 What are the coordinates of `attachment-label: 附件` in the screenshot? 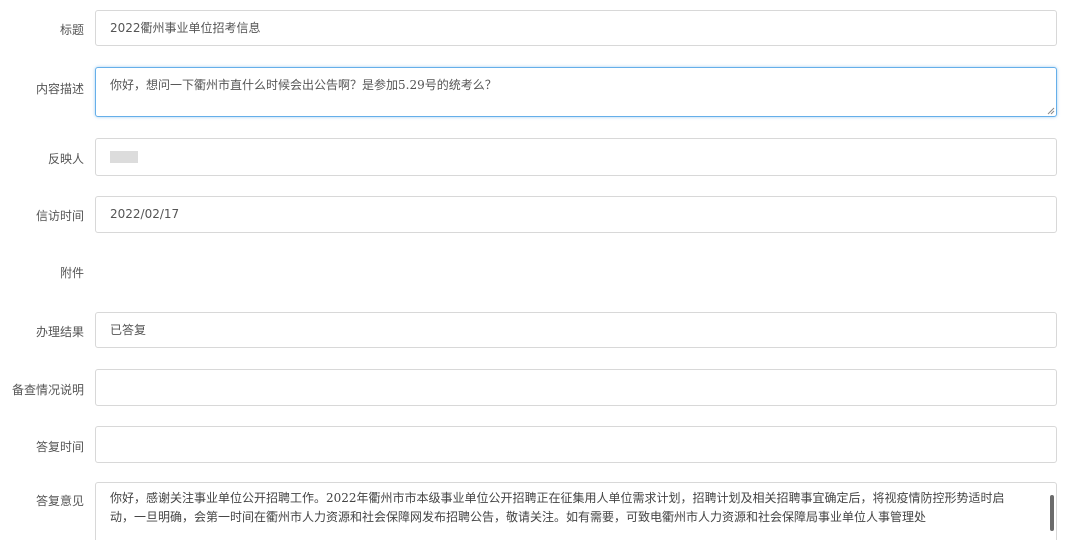 It's located at (71, 273).